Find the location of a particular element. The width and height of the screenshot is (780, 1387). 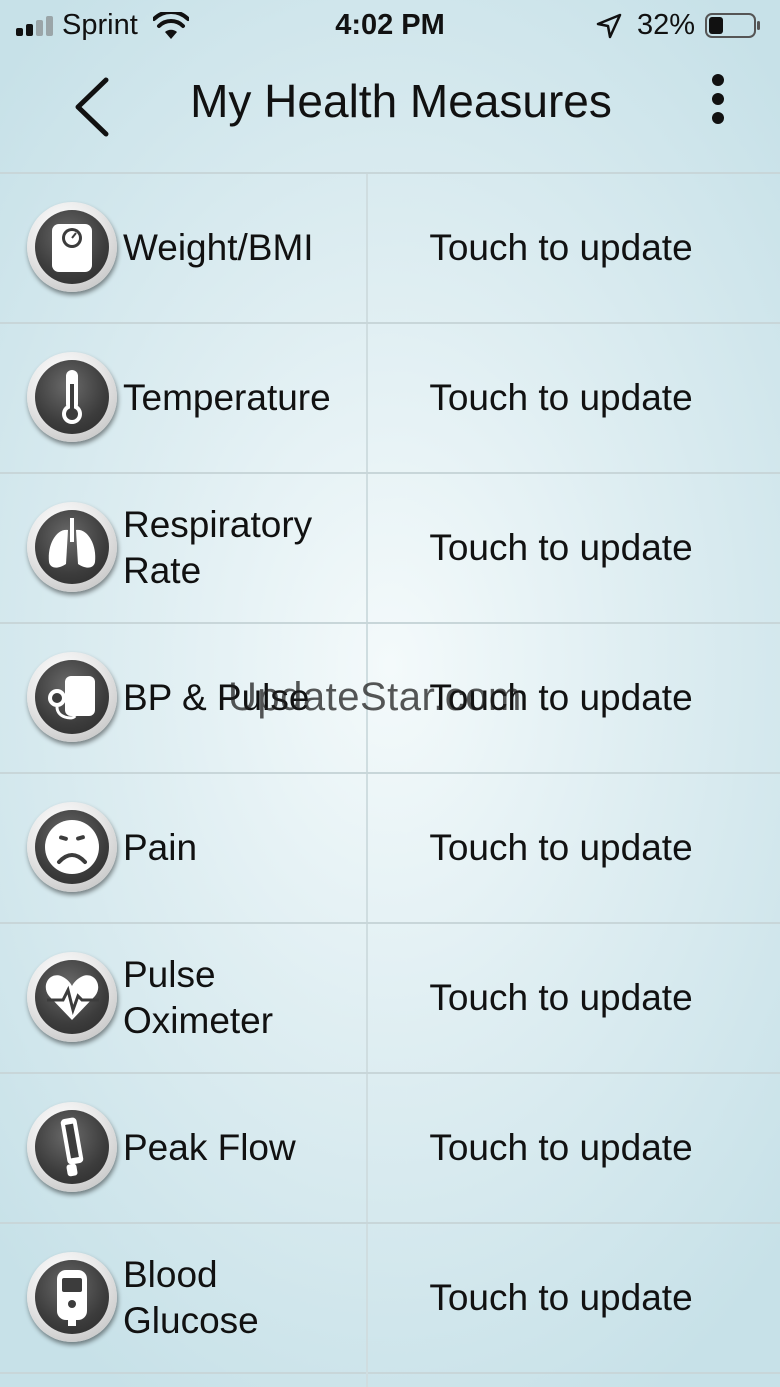

status-bar: Sprint 4:02 PM 32% is located at coordinates (390, 26).